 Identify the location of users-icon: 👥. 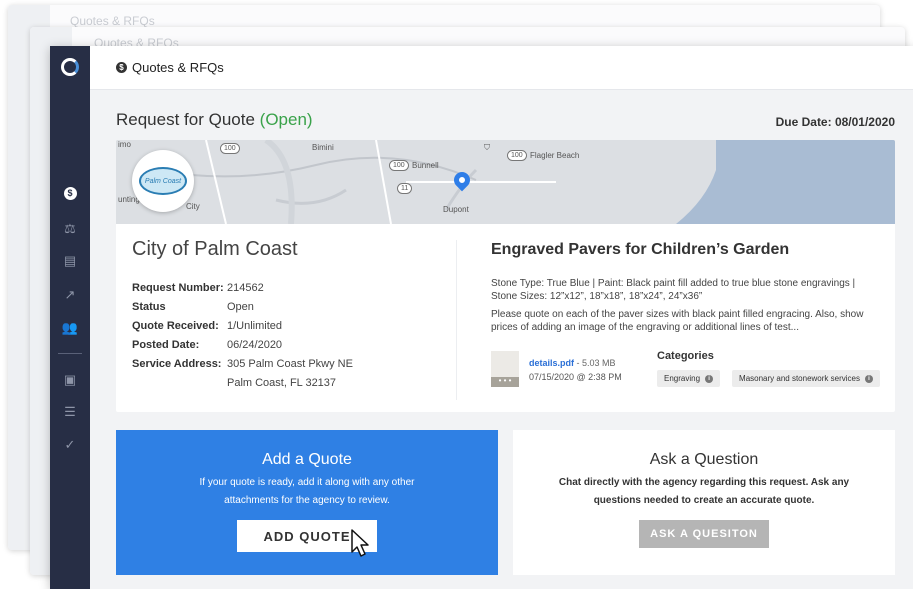
(70, 327).